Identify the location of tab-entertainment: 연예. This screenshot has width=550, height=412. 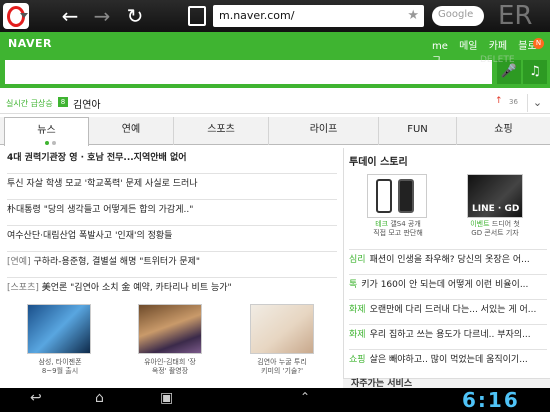
(131, 131).